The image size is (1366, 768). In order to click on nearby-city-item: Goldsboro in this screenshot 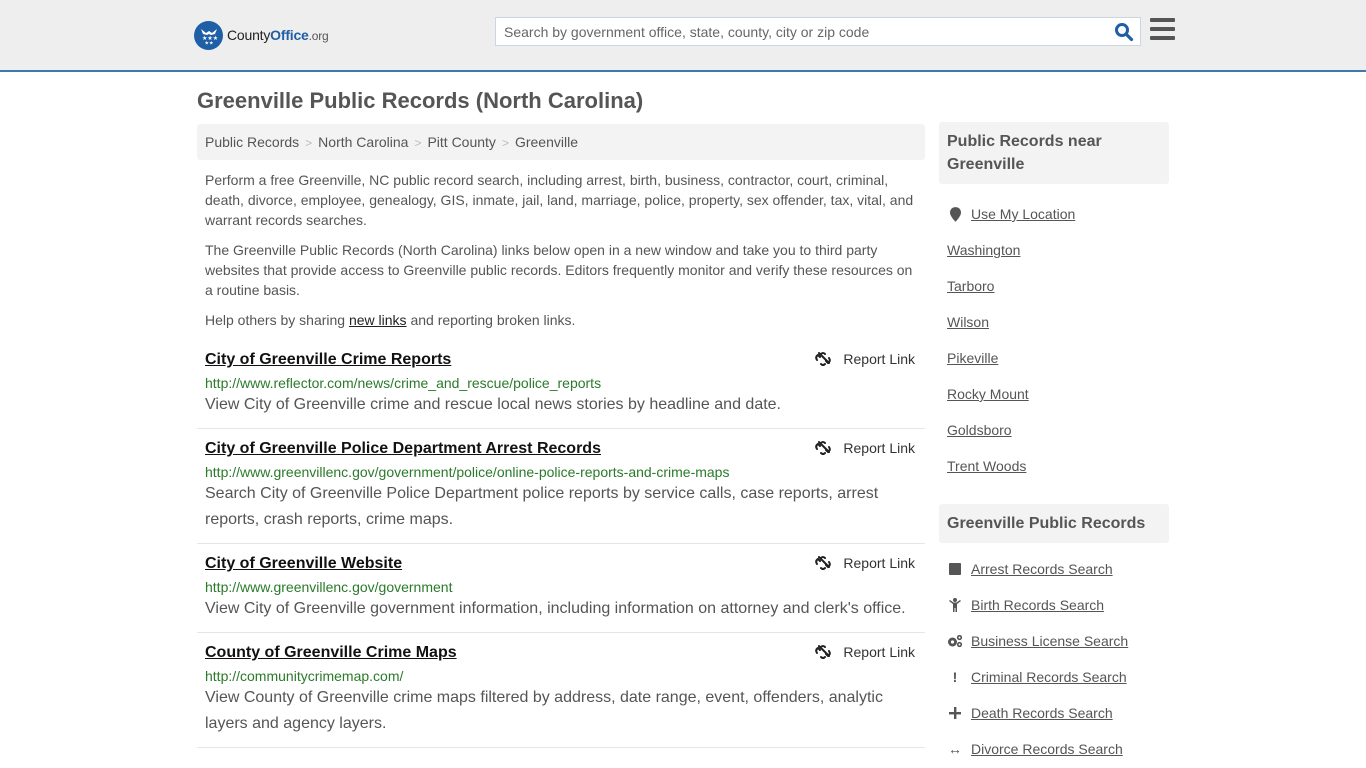, I will do `click(1054, 430)`.